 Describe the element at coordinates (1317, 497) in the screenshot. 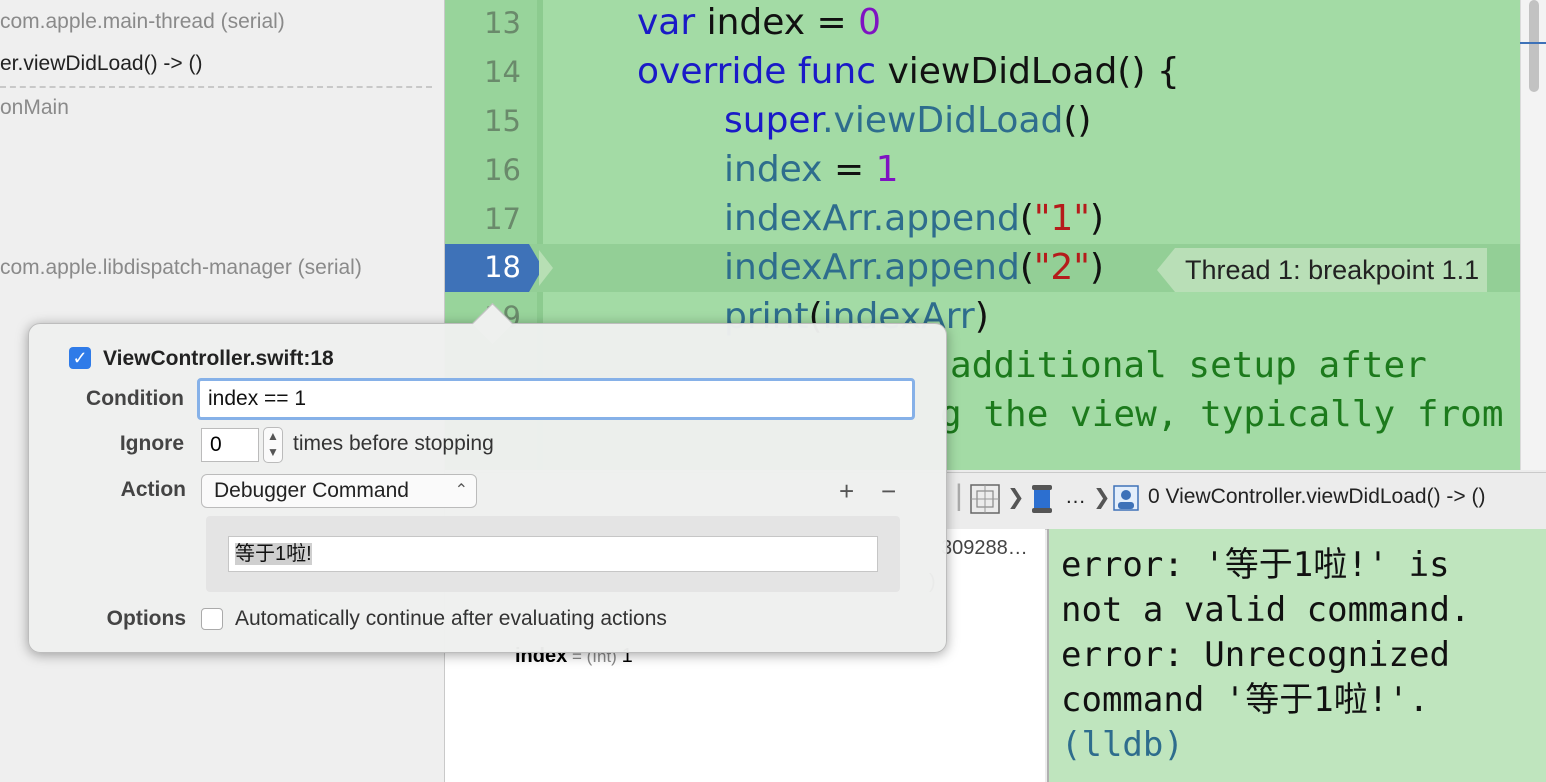

I see `breadcrumb-frame: 0 ViewController.viewDidLoad() -> ()` at that location.